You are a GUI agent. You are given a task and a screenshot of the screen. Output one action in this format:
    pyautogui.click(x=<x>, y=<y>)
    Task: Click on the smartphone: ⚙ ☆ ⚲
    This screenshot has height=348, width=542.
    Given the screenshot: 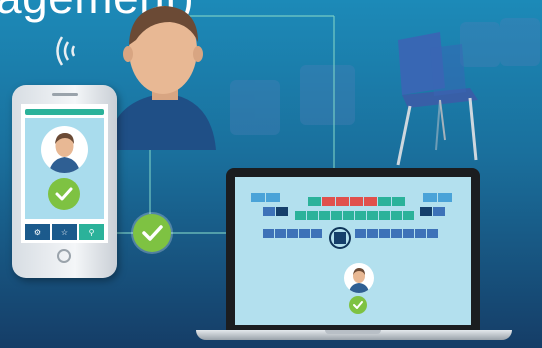 What is the action you would take?
    pyautogui.click(x=64, y=181)
    